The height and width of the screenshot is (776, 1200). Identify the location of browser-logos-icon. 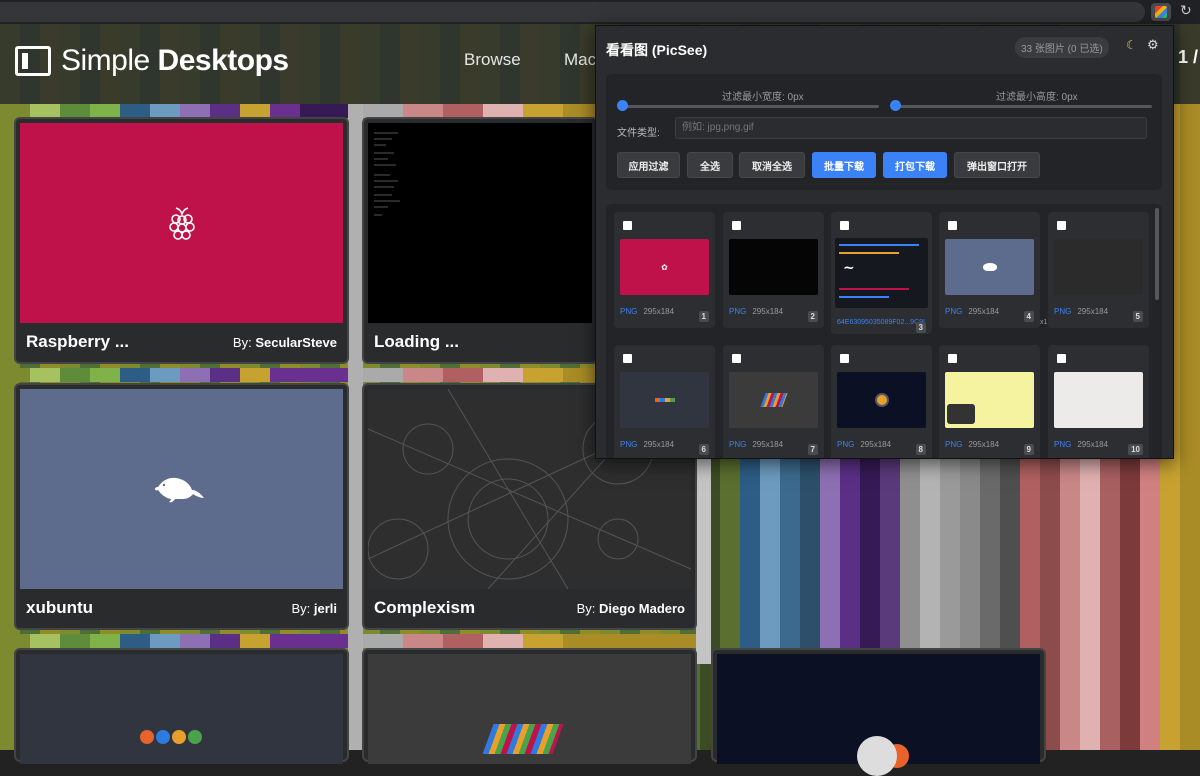
(664, 400).